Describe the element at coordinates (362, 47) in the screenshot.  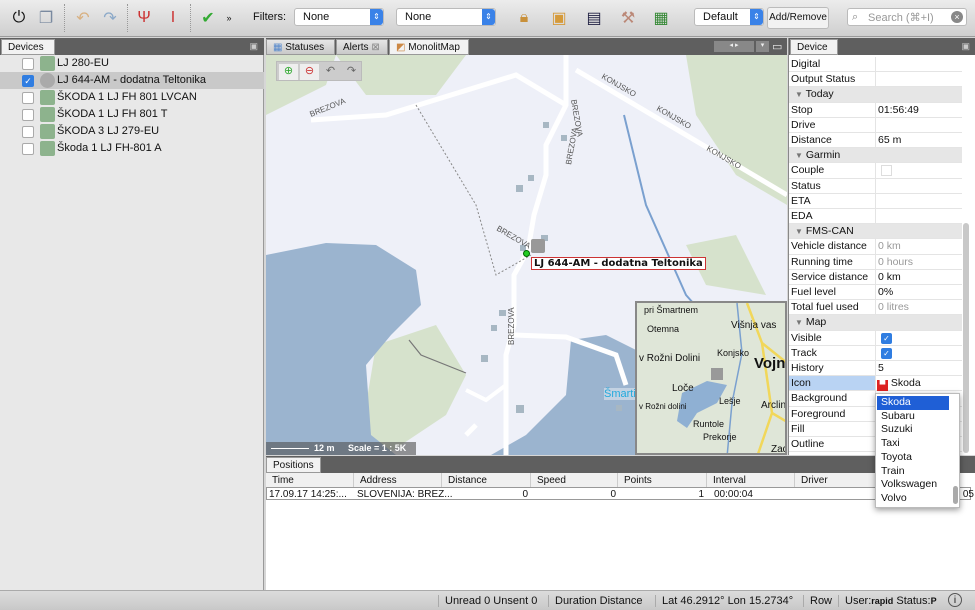
I see `tab-alerts: Alerts ⊠` at that location.